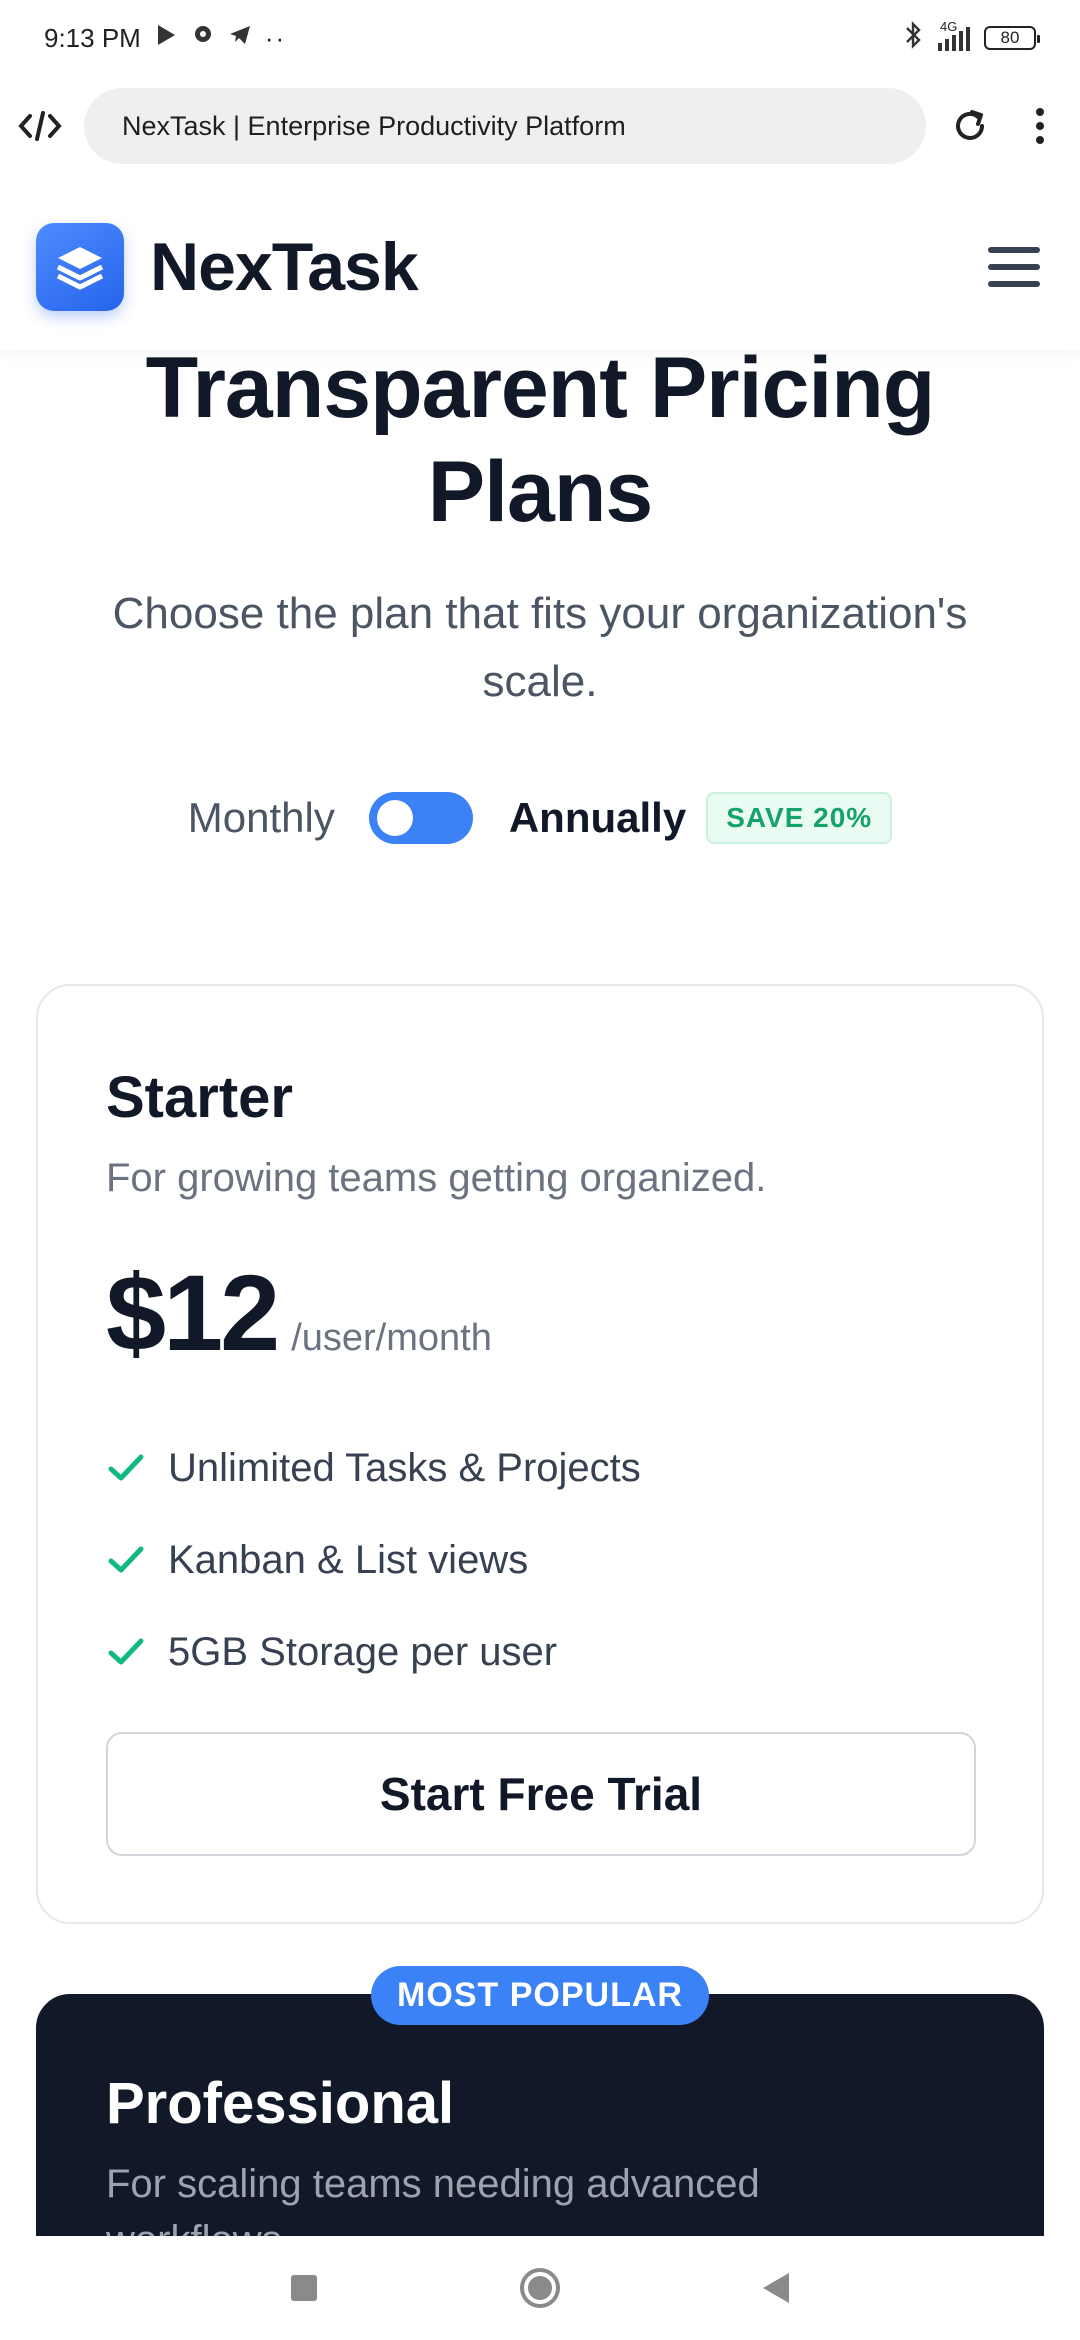  What do you see at coordinates (261, 818) in the screenshot?
I see `monthly-label: Monthly` at bounding box center [261, 818].